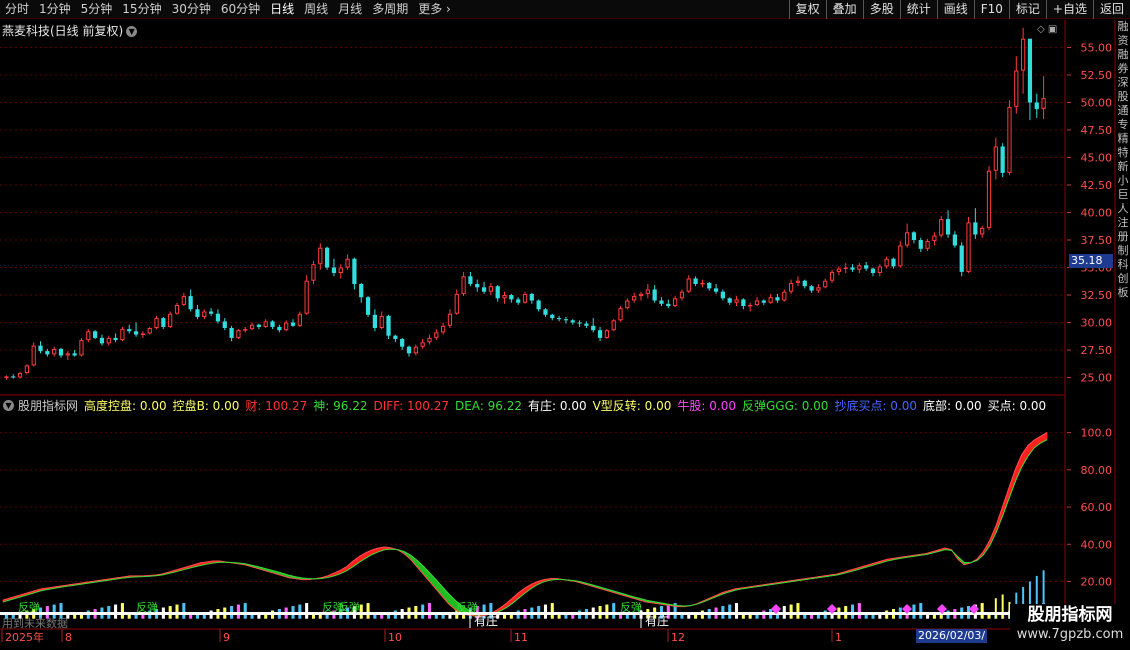 This screenshot has width=1130, height=650. I want to click on period-tab-0: 分时, so click(17, 9).